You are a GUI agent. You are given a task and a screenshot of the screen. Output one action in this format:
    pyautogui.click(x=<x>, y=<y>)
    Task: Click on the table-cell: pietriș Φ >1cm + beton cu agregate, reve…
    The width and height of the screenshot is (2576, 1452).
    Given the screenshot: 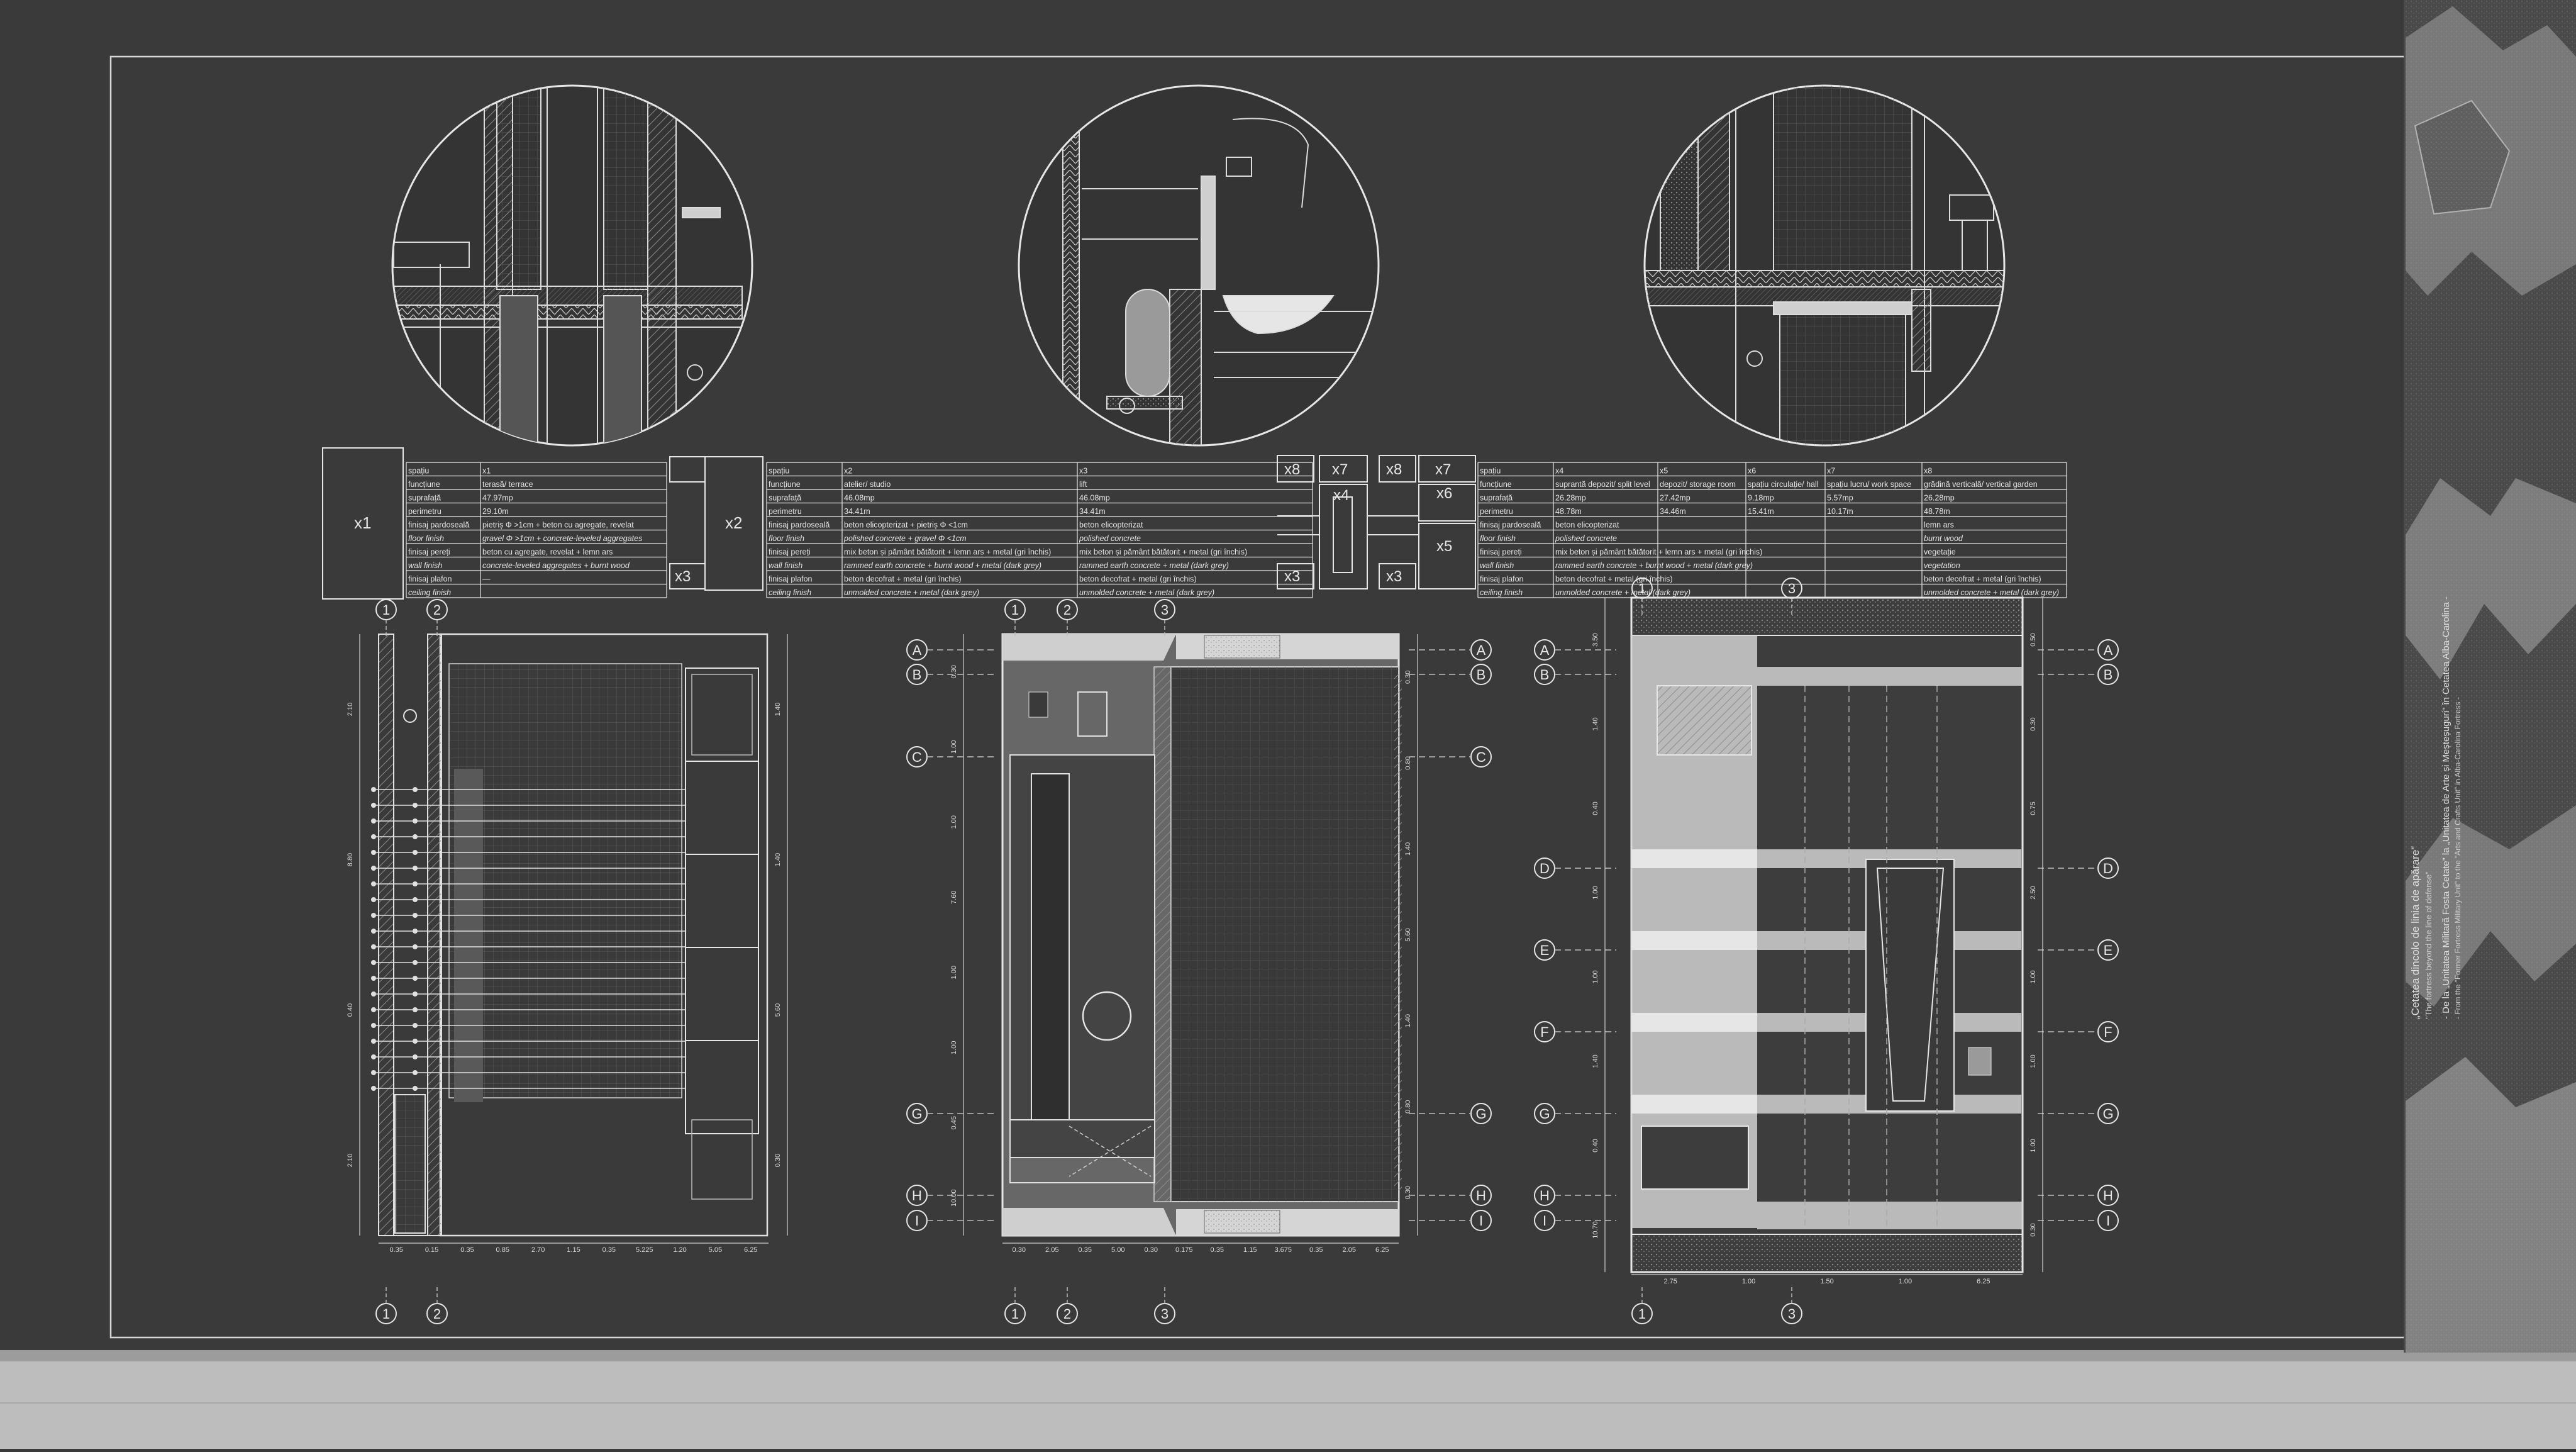 What is the action you would take?
    pyautogui.click(x=558, y=525)
    